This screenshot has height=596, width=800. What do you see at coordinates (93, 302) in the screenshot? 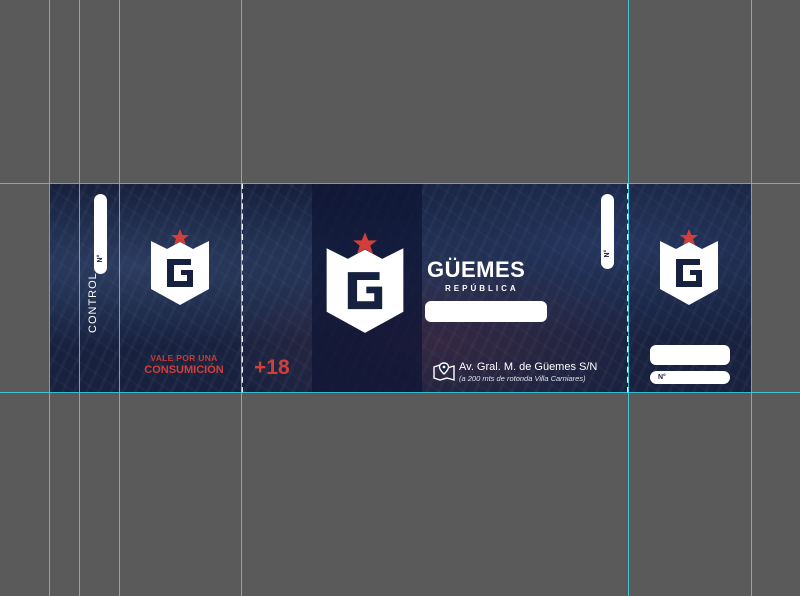
I see `control-label: CONTROL` at bounding box center [93, 302].